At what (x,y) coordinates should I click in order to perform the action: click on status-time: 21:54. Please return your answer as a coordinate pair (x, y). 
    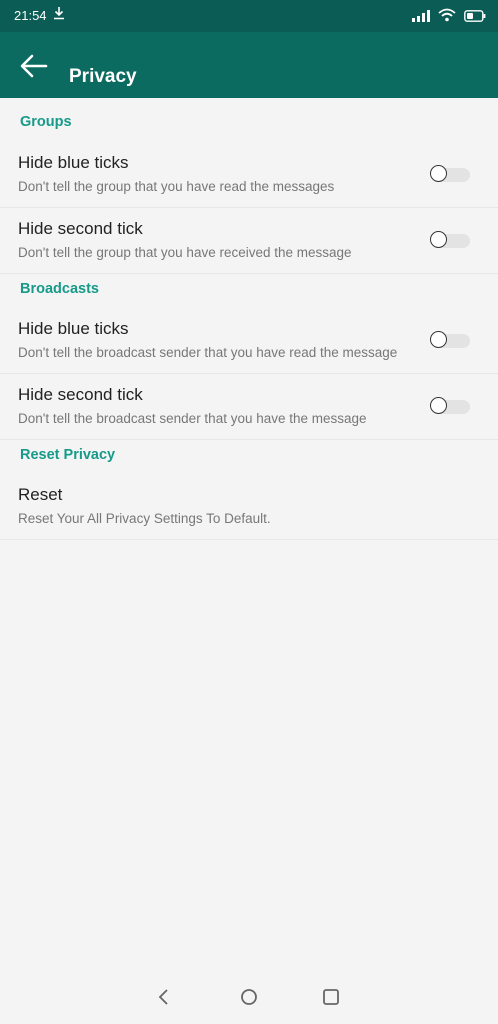
    Looking at the image, I should click on (30, 15).